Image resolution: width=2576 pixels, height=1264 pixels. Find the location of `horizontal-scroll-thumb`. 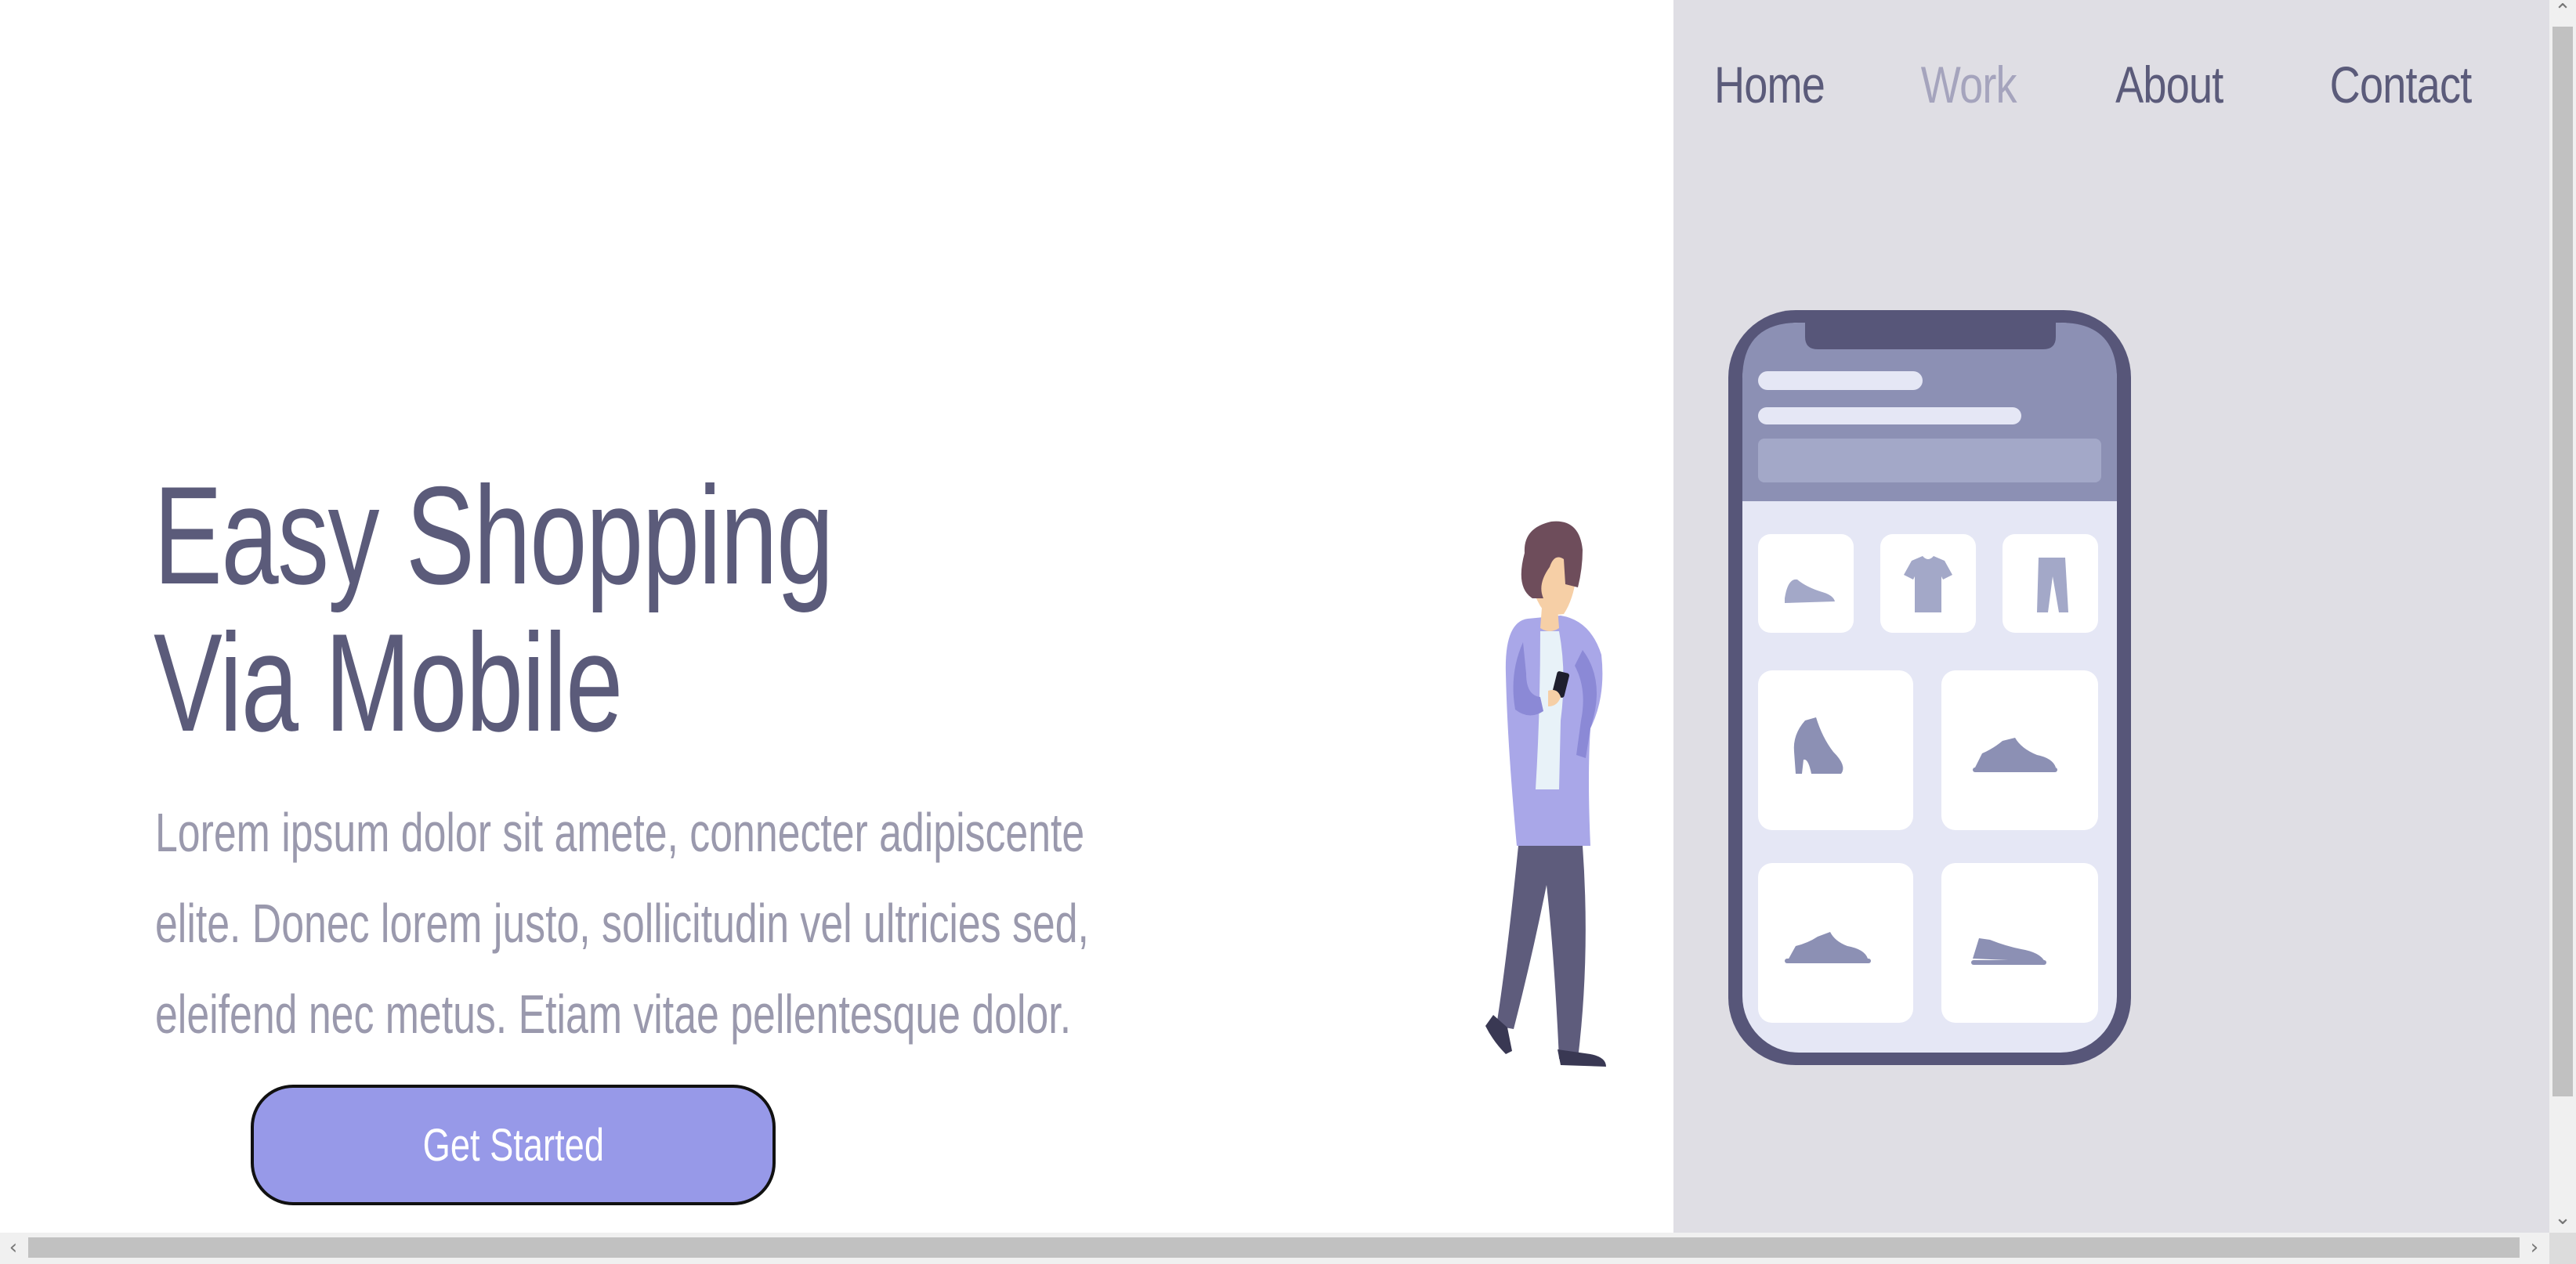

horizontal-scroll-thumb is located at coordinates (1274, 1247).